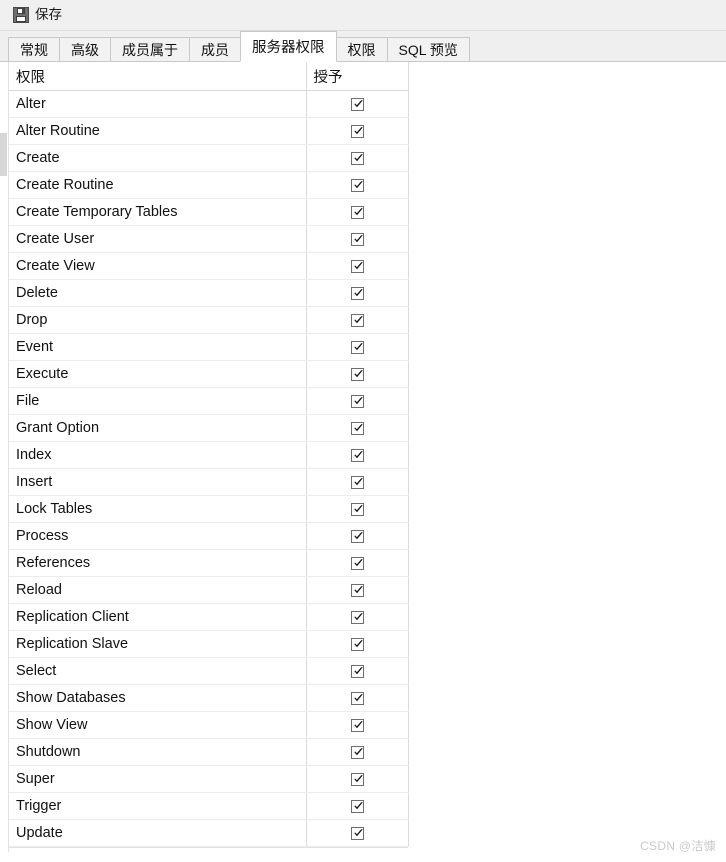 The height and width of the screenshot is (862, 726). What do you see at coordinates (158, 806) in the screenshot?
I see `cell-privilege: Trigger` at bounding box center [158, 806].